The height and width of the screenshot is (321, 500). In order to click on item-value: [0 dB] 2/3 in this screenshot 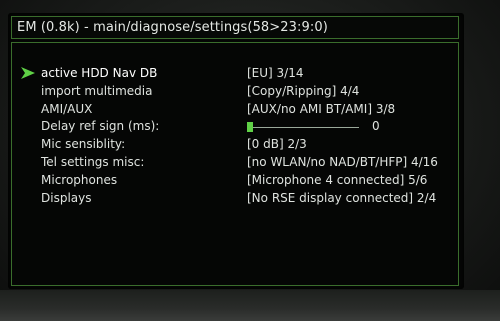, I will do `click(277, 144)`.